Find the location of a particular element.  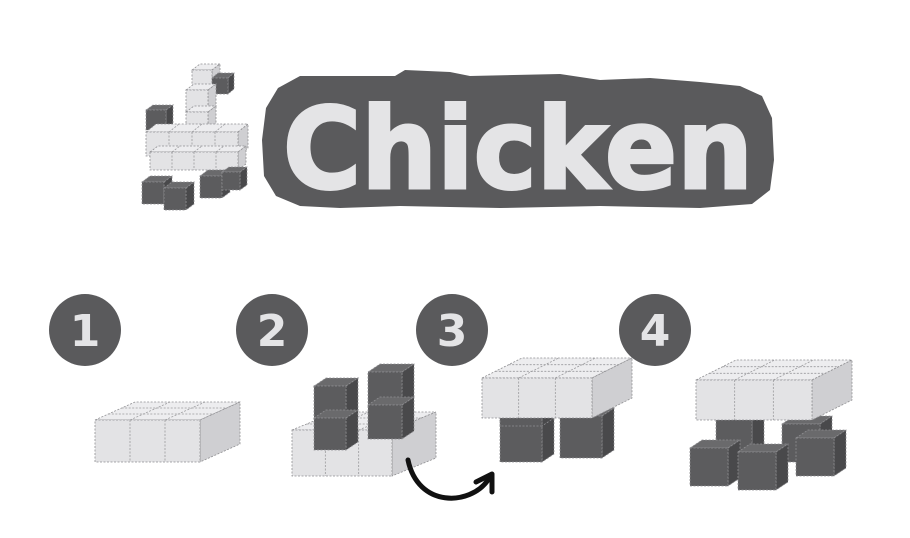

plate-top-face is located at coordinates (197, 128).